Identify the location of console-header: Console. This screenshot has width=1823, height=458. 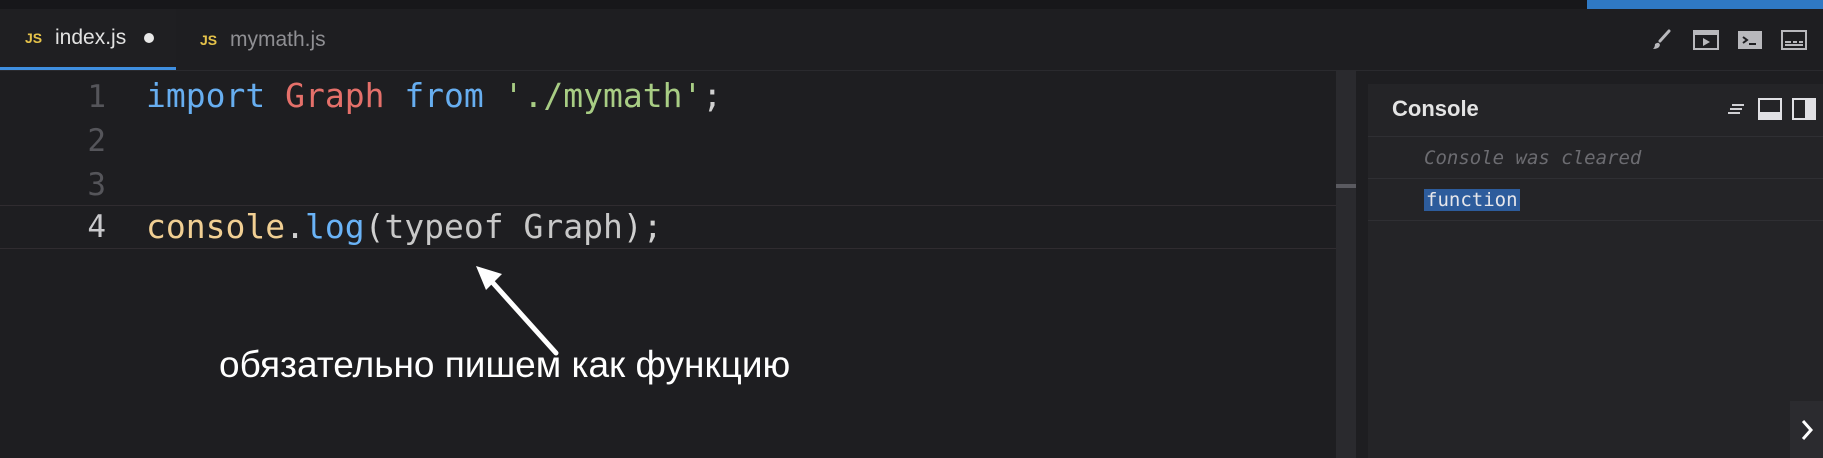
(1595, 109).